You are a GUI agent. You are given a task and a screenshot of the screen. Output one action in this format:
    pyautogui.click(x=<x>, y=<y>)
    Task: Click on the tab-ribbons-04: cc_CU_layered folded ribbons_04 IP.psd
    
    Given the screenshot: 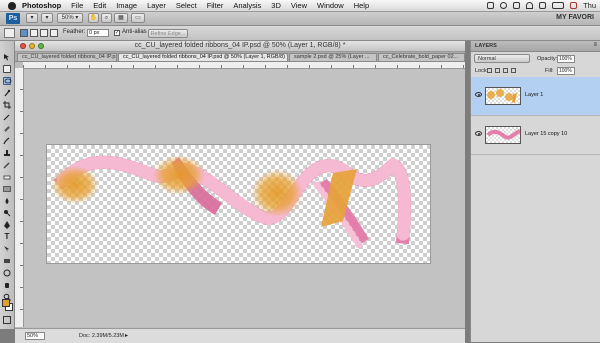 What is the action you would take?
    pyautogui.click(x=67, y=57)
    